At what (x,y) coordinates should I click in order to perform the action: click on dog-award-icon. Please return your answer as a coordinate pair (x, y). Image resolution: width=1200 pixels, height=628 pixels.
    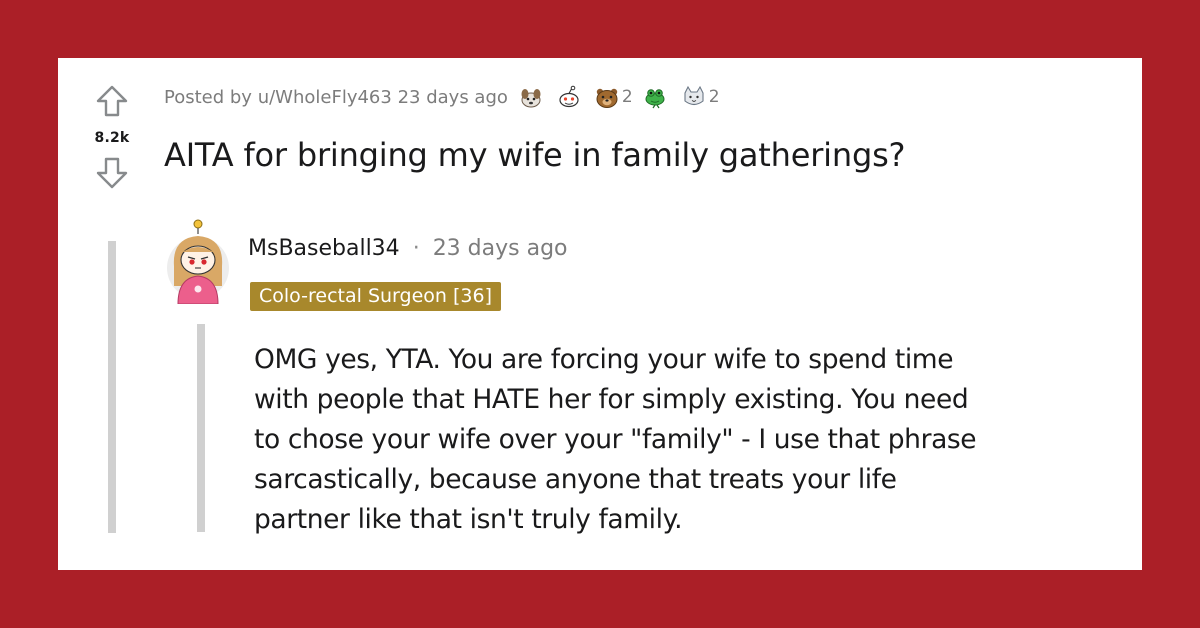
    Looking at the image, I should click on (531, 98).